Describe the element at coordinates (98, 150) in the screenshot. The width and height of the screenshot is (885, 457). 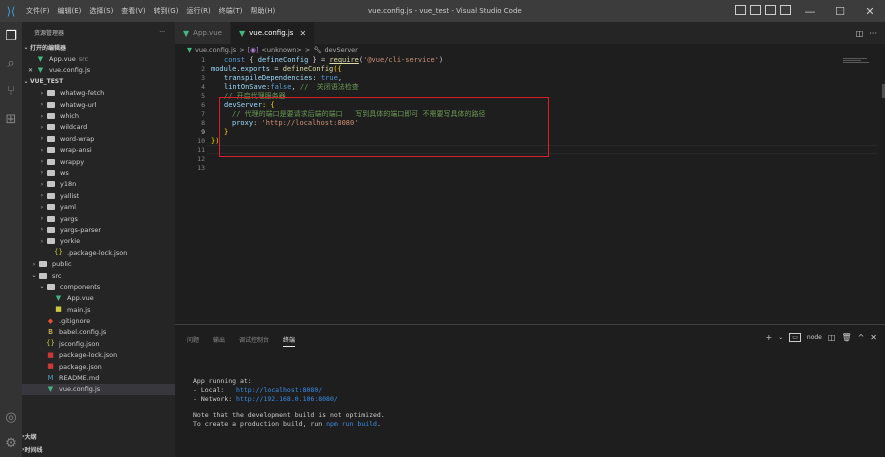
I see `file-tree-item: › wrap-ansi` at that location.